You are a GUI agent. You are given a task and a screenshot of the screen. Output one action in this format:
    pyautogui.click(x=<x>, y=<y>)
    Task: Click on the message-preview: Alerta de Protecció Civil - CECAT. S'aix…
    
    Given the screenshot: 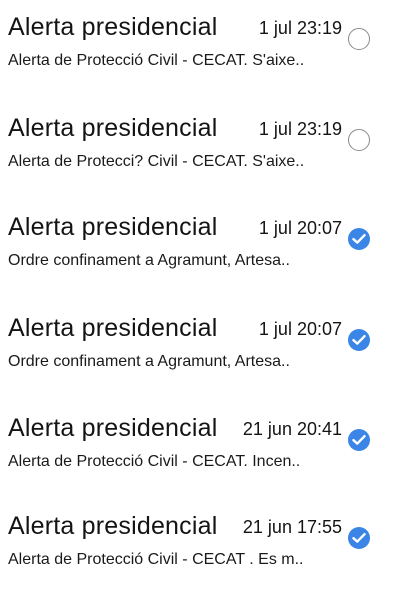 What is the action you would take?
    pyautogui.click(x=156, y=60)
    